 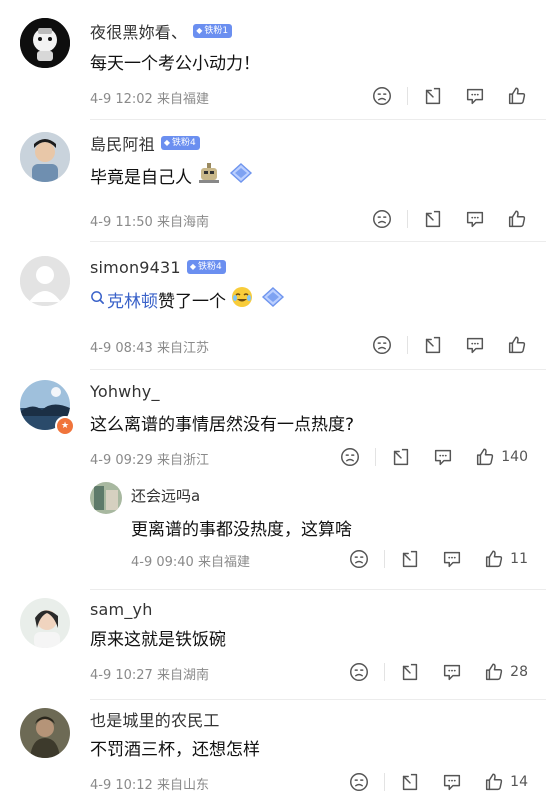 I want to click on like-button: 140, so click(x=501, y=457).